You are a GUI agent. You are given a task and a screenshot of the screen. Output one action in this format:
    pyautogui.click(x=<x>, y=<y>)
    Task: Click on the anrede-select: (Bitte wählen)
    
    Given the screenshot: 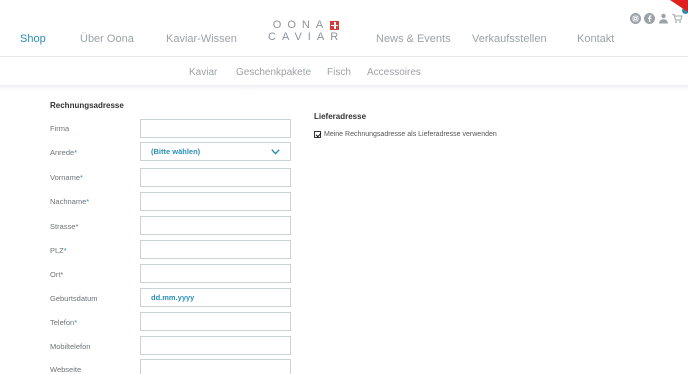 What is the action you would take?
    pyautogui.click(x=215, y=151)
    